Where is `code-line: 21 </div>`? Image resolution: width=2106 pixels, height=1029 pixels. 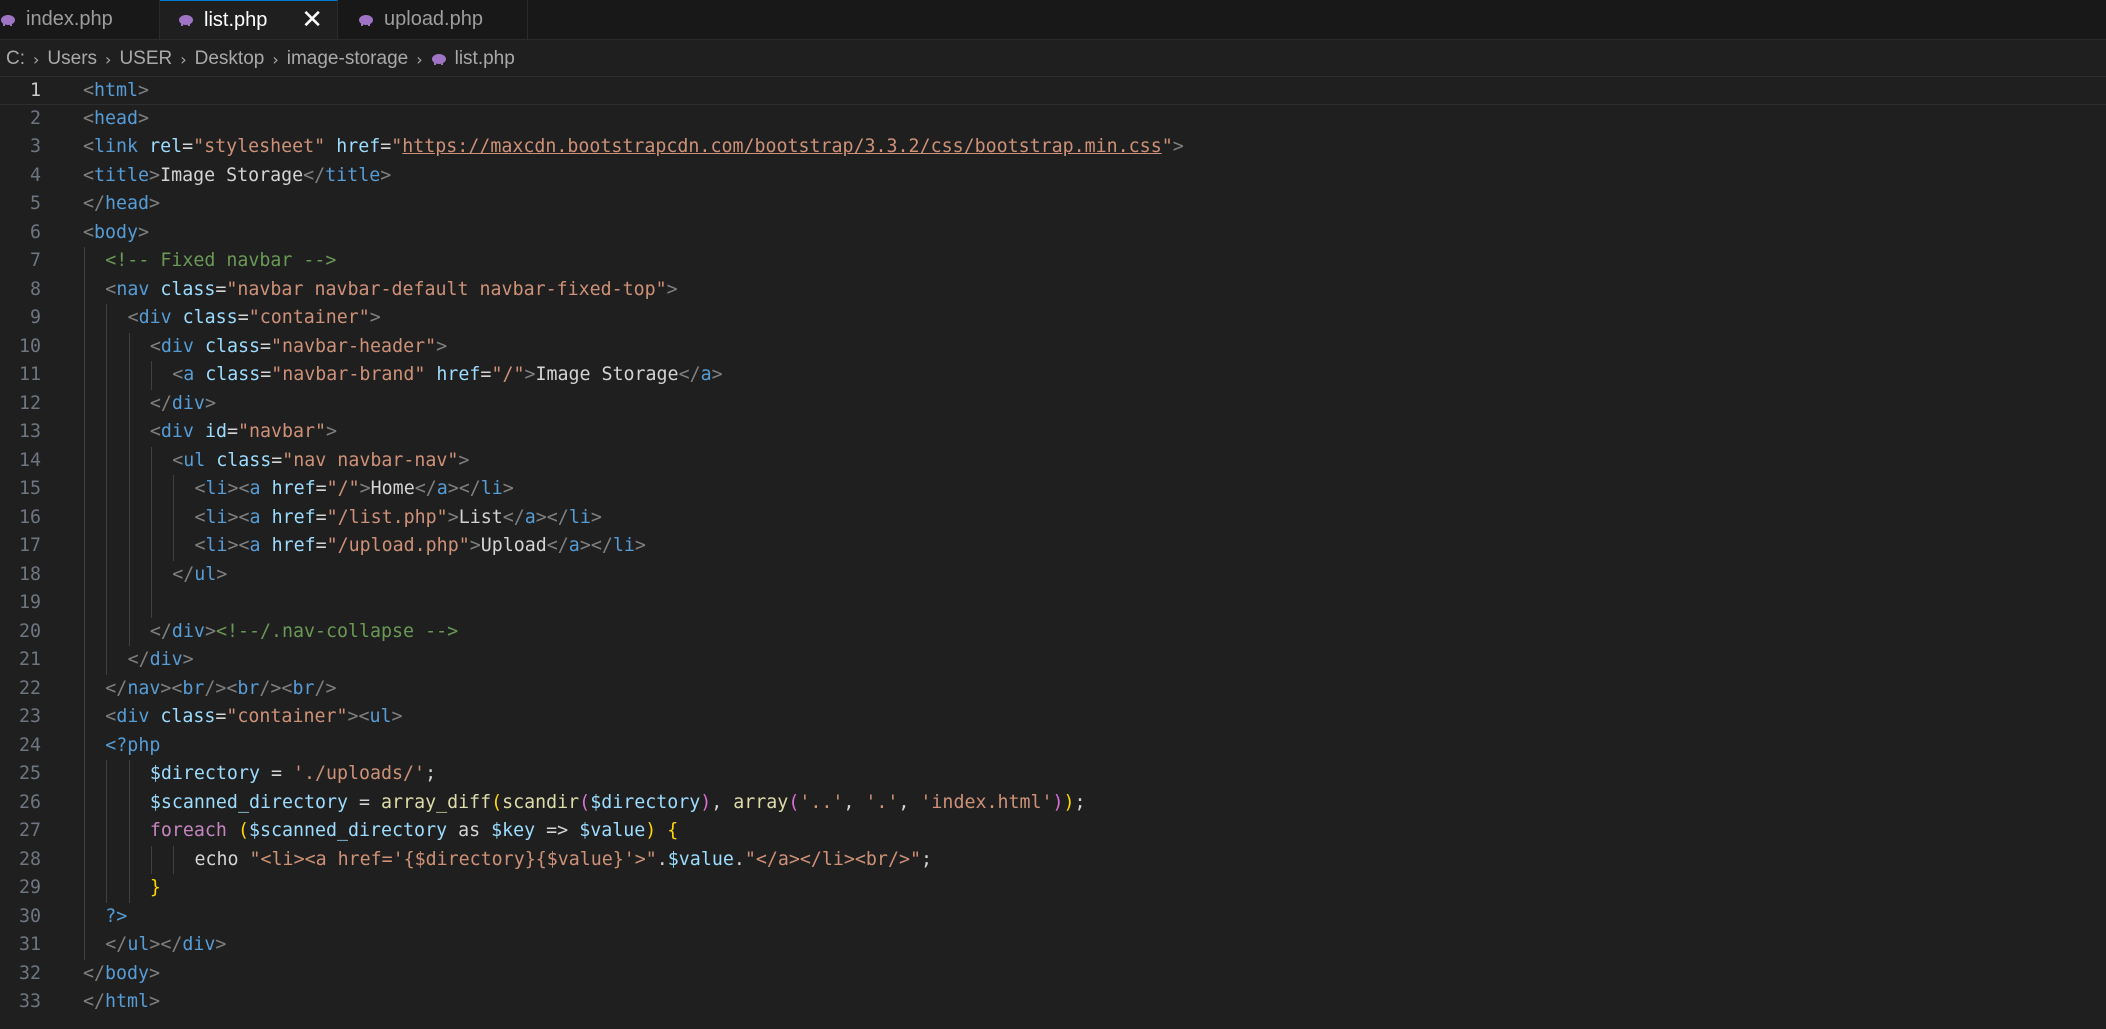 code-line: 21 </div> is located at coordinates (1053, 660).